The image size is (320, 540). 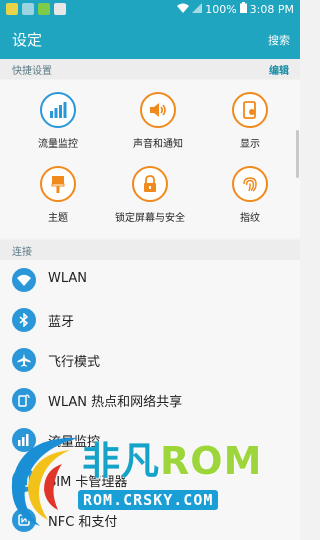 I want to click on list-item-hotspot: WLAN 热点和网络共享, so click(x=150, y=400).